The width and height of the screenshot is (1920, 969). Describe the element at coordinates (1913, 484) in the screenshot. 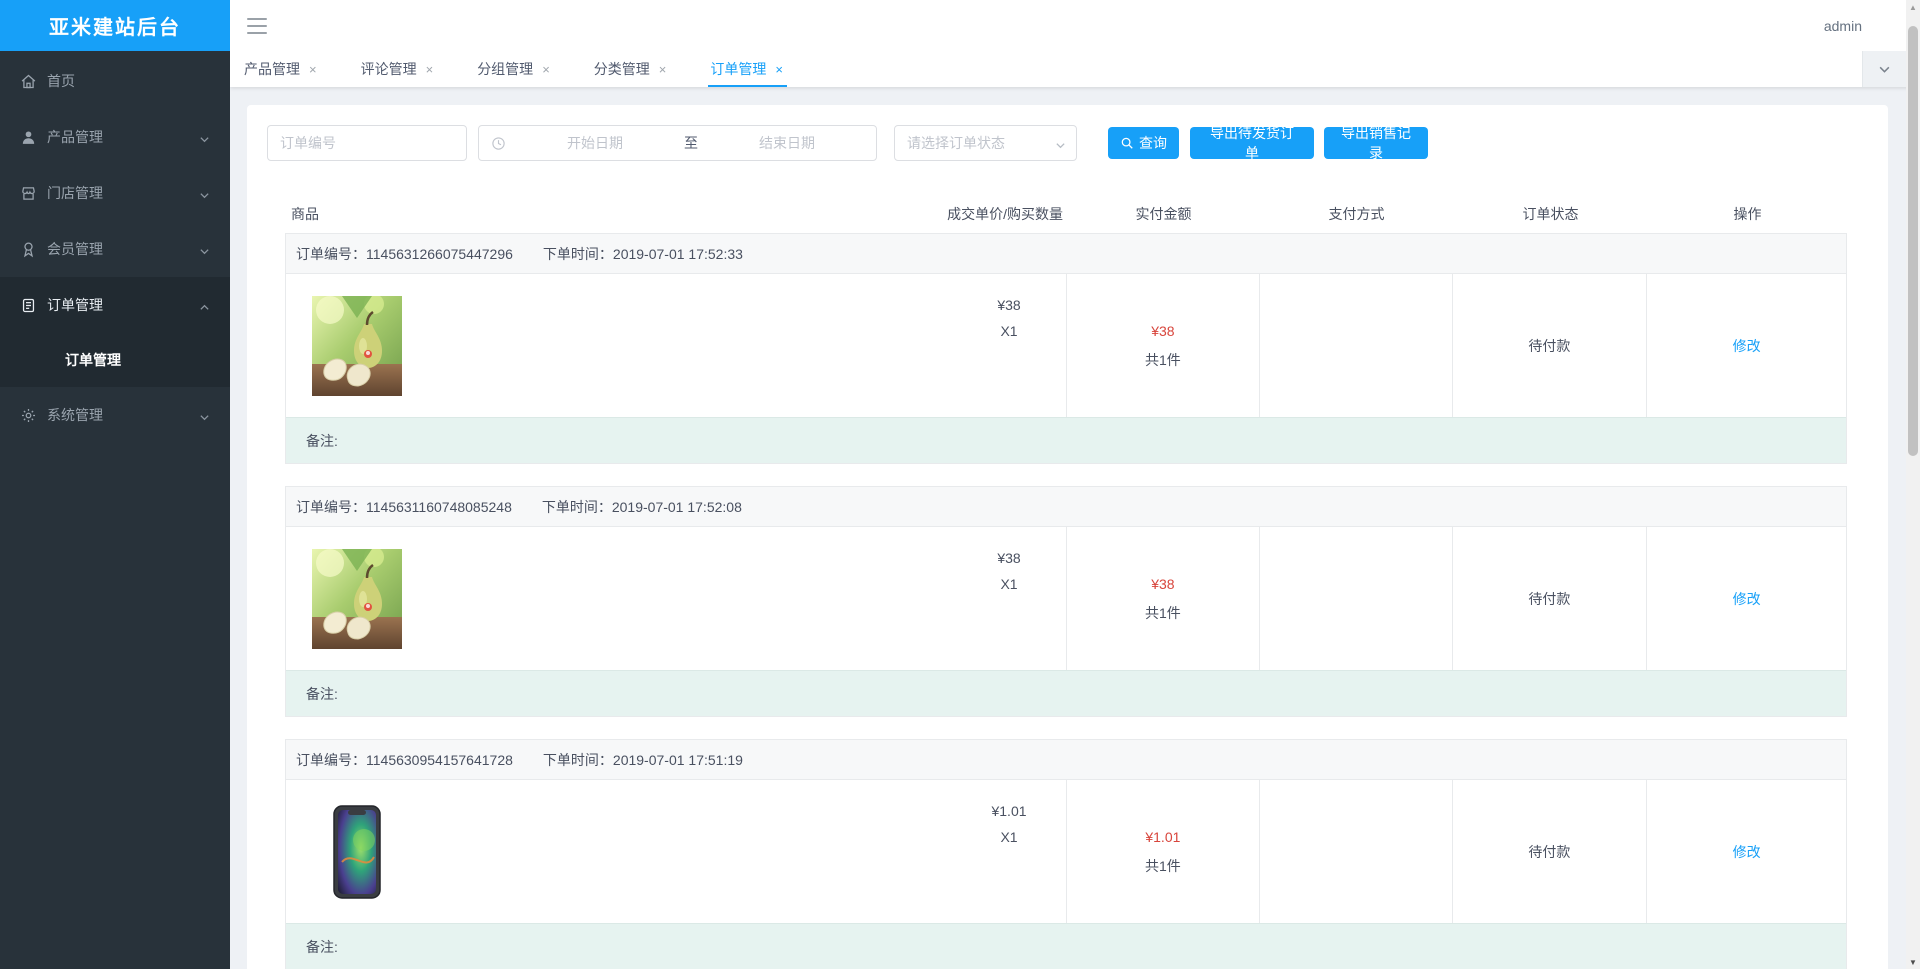

I see `vertical-scrollbar: ▲ ▼` at that location.